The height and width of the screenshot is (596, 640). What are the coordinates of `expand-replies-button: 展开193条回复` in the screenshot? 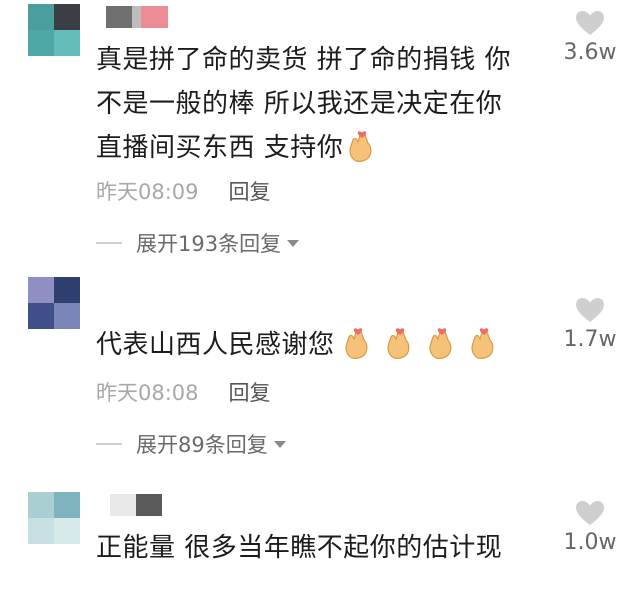 It's located at (198, 243).